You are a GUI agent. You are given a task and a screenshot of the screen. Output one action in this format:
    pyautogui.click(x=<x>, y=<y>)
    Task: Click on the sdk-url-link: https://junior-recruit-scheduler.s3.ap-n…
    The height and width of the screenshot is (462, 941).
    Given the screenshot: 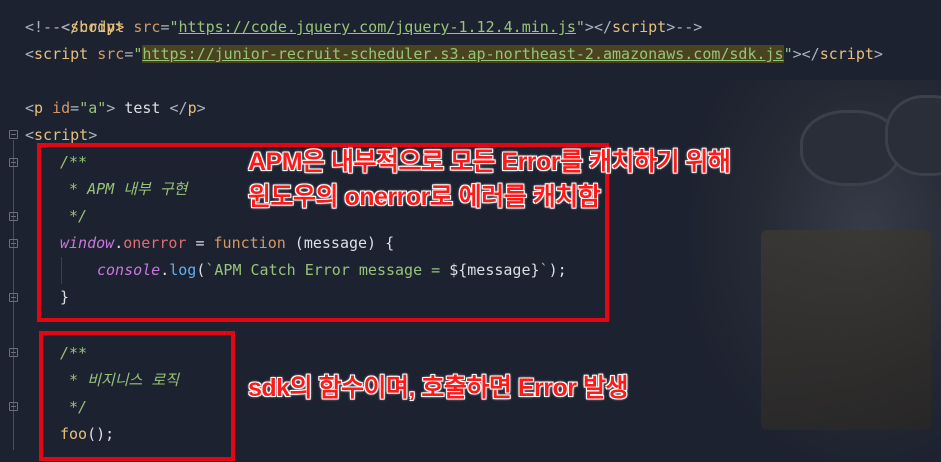 What is the action you would take?
    pyautogui.click(x=463, y=54)
    